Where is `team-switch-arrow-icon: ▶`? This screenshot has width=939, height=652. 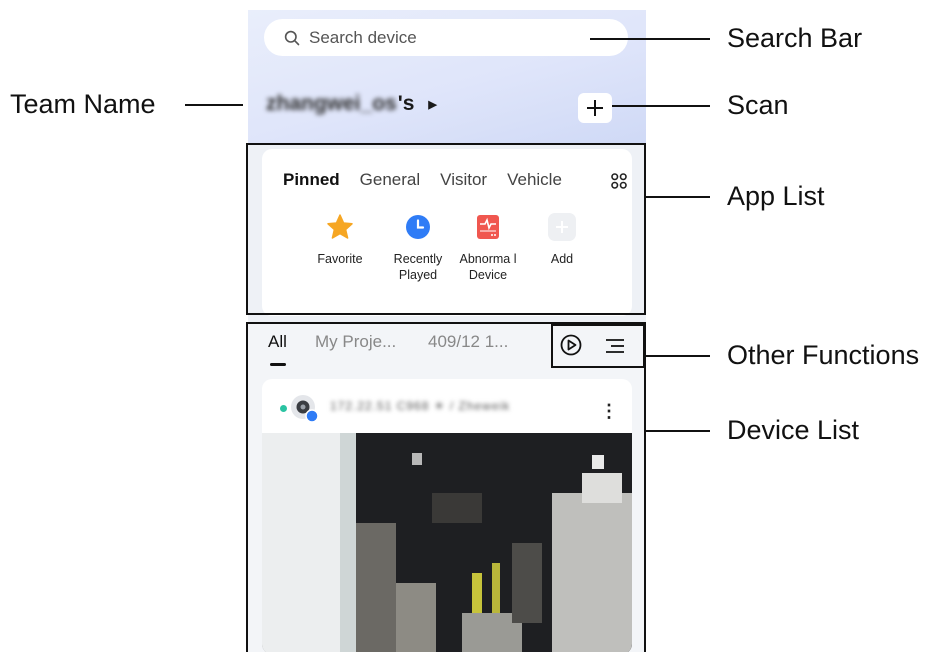 team-switch-arrow-icon: ▶ is located at coordinates (432, 104).